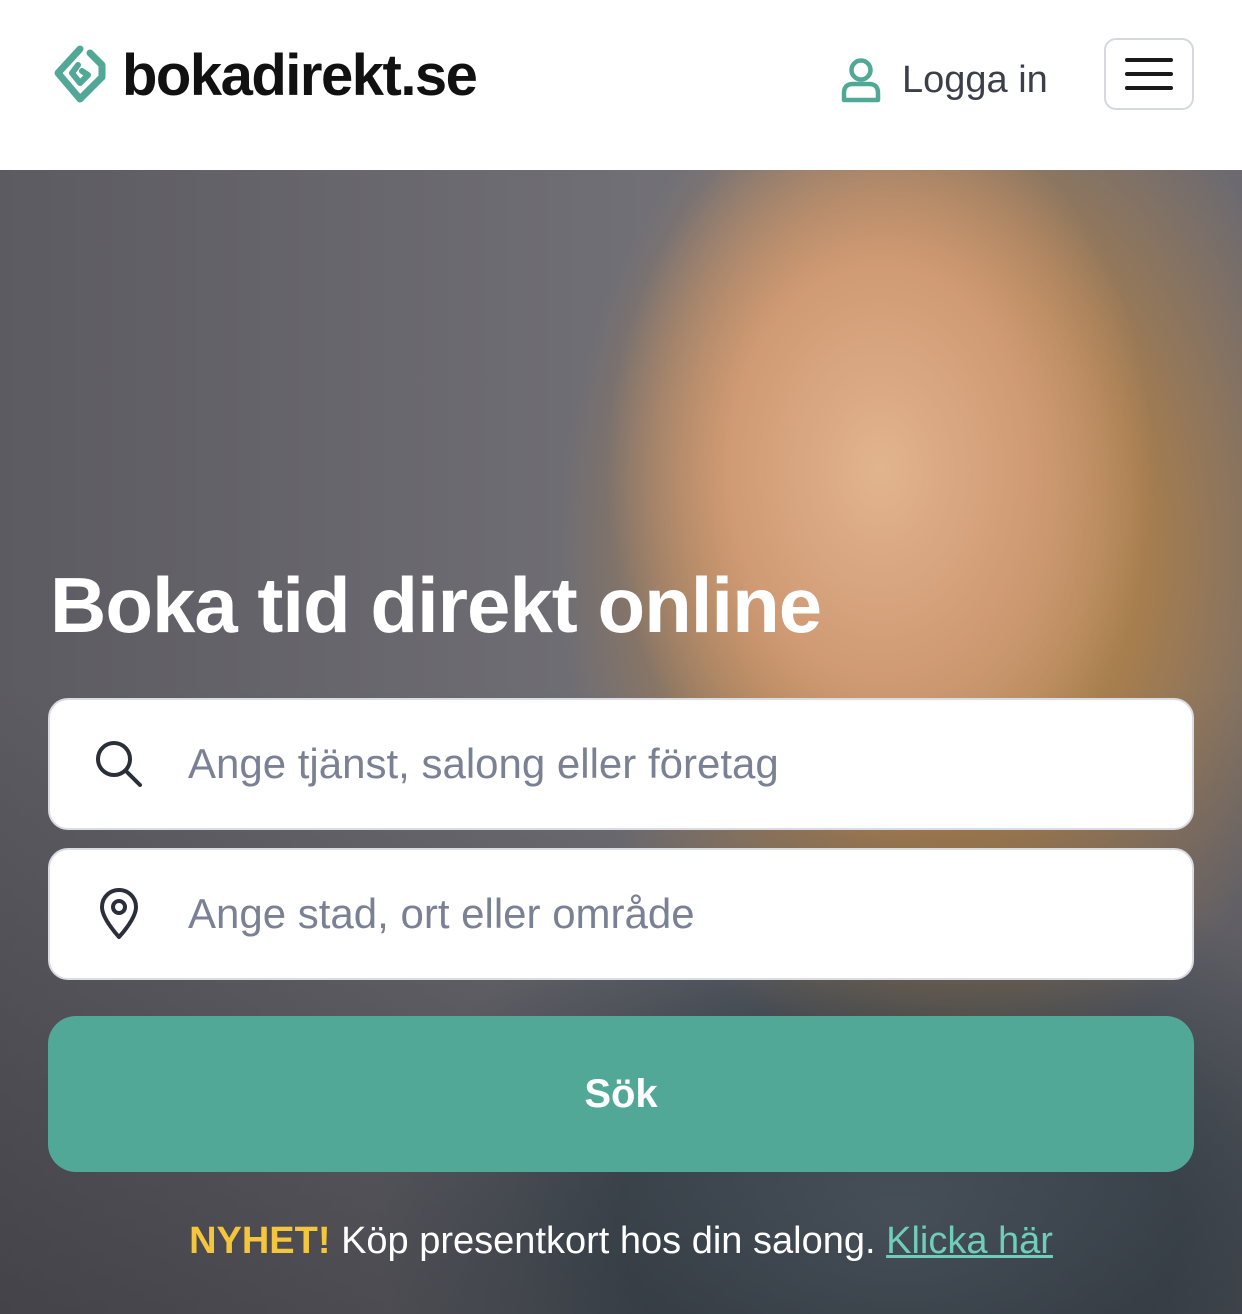 Image resolution: width=1242 pixels, height=1314 pixels. Describe the element at coordinates (969, 1241) in the screenshot. I see `promo-link: Klicka här` at that location.